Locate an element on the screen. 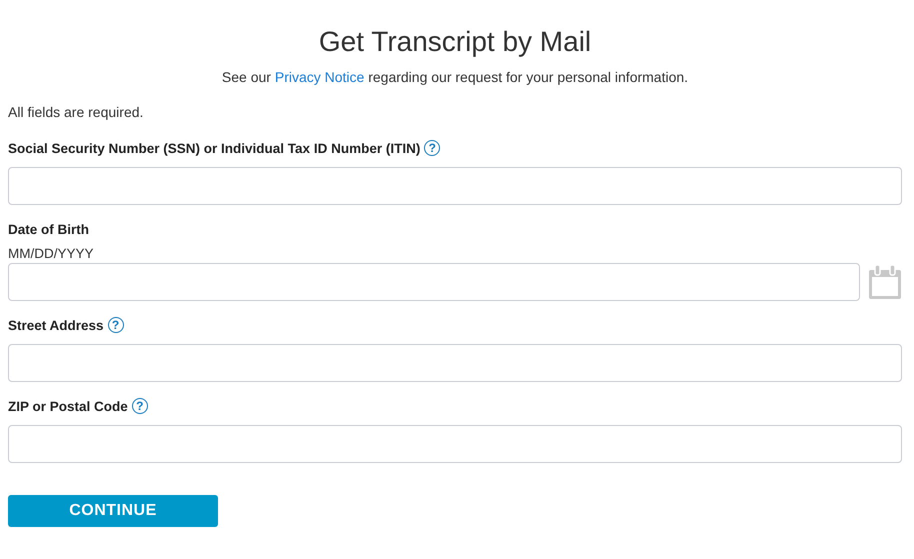  date-format-hint: MM/DD/YYYY is located at coordinates (51, 253).